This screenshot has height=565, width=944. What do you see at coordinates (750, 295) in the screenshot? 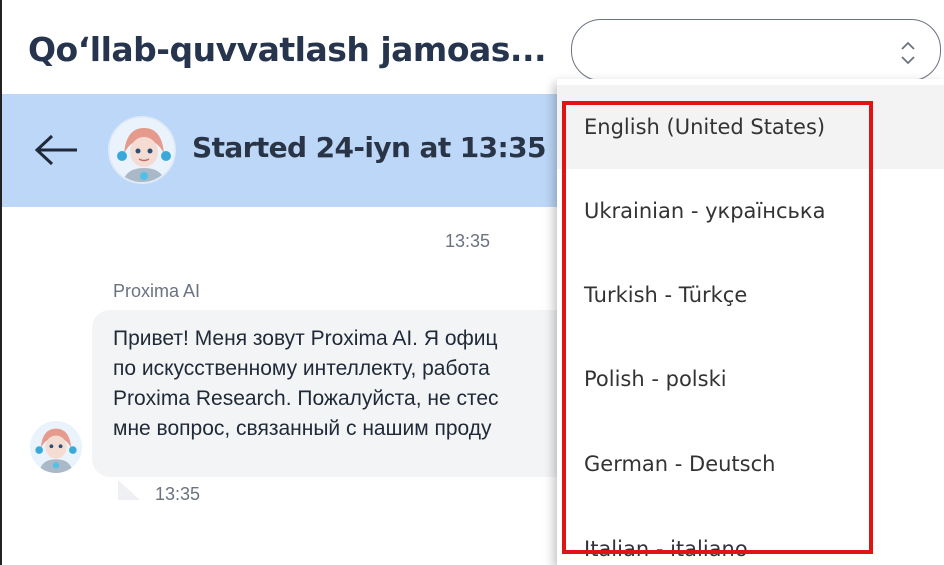
I see `language-option: Turkish - Türkçe` at bounding box center [750, 295].